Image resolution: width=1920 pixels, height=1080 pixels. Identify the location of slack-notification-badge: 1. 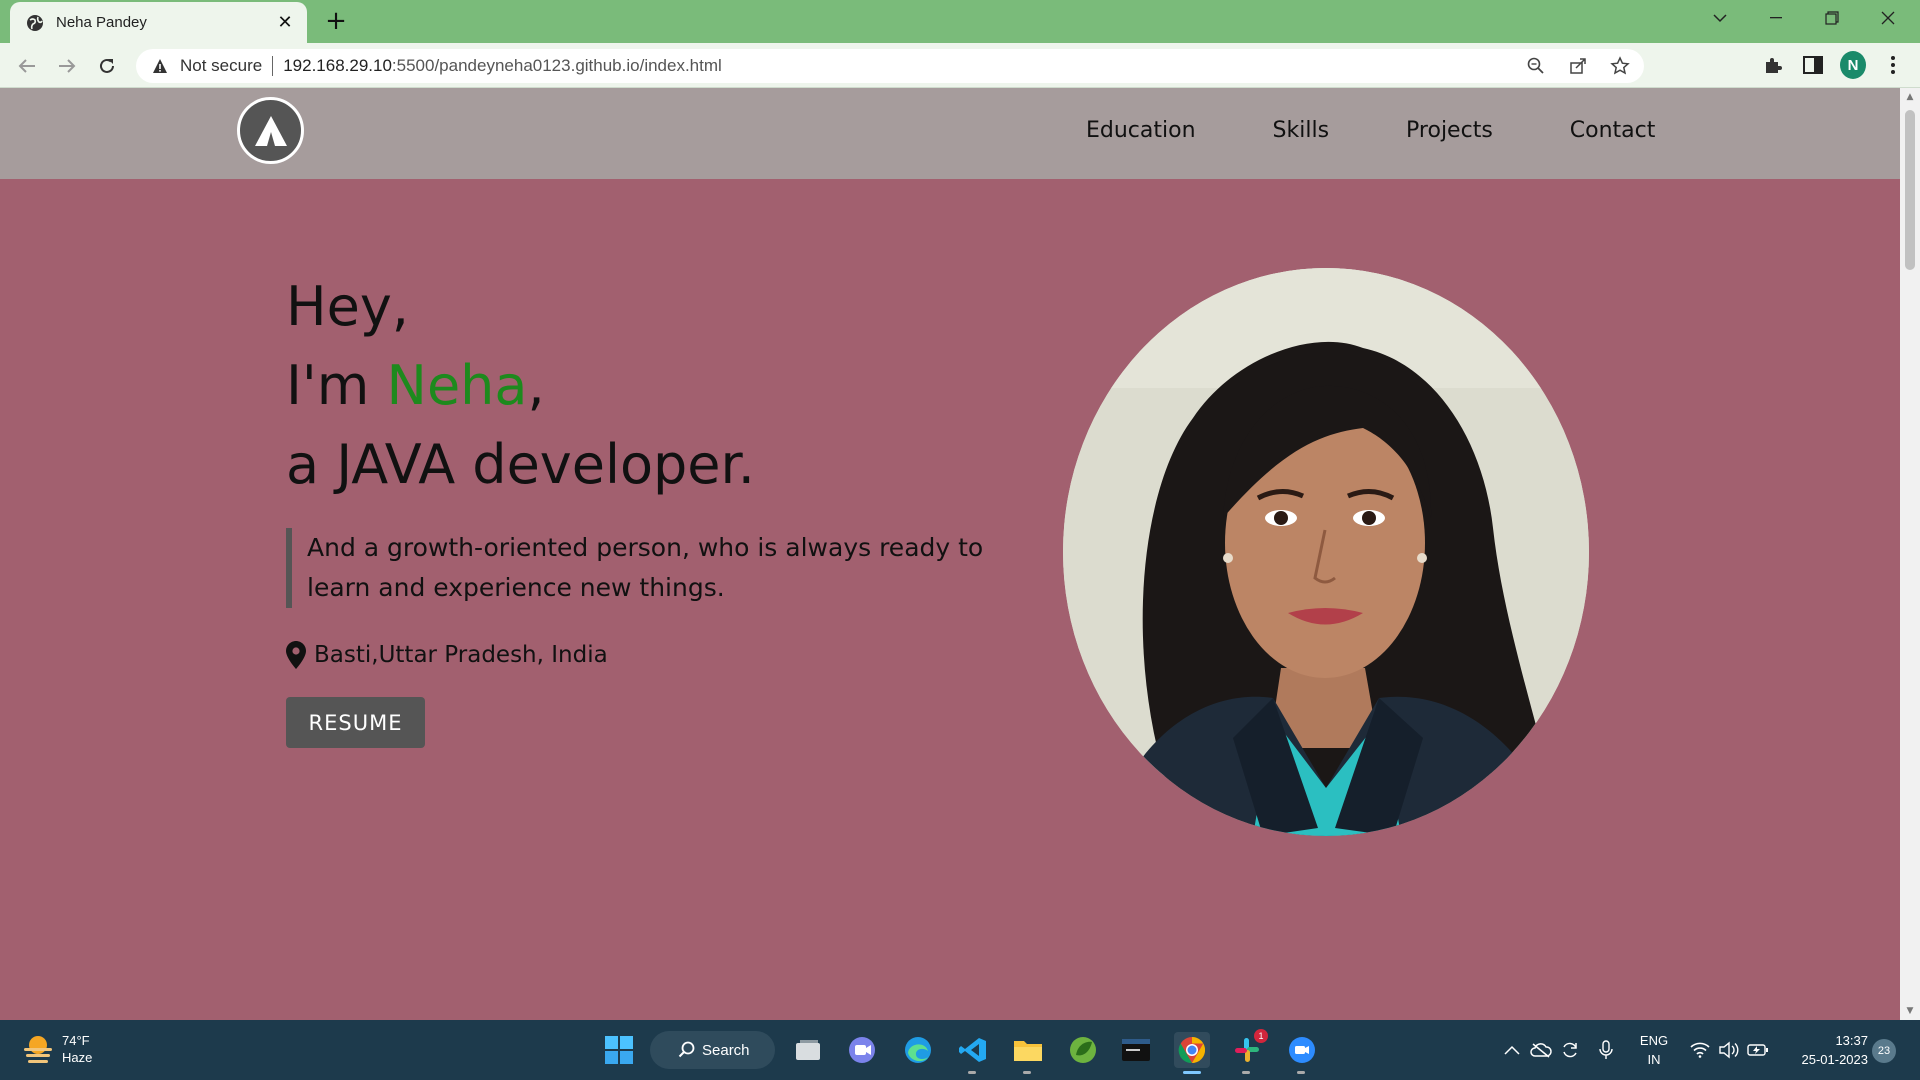
(1261, 1036).